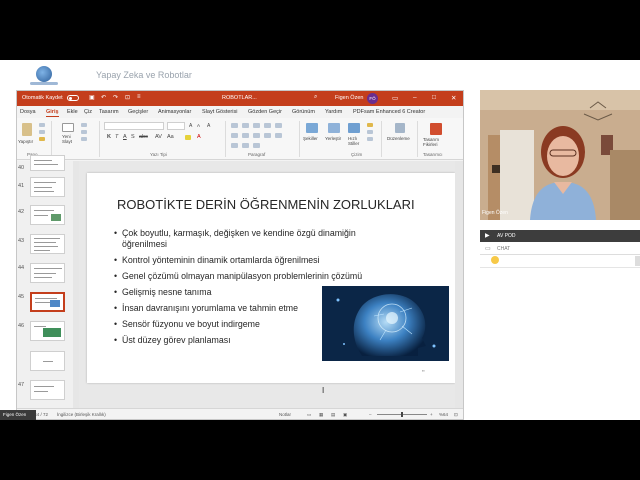  Describe the element at coordinates (312, 128) in the screenshot. I see `shapes-icon` at that location.